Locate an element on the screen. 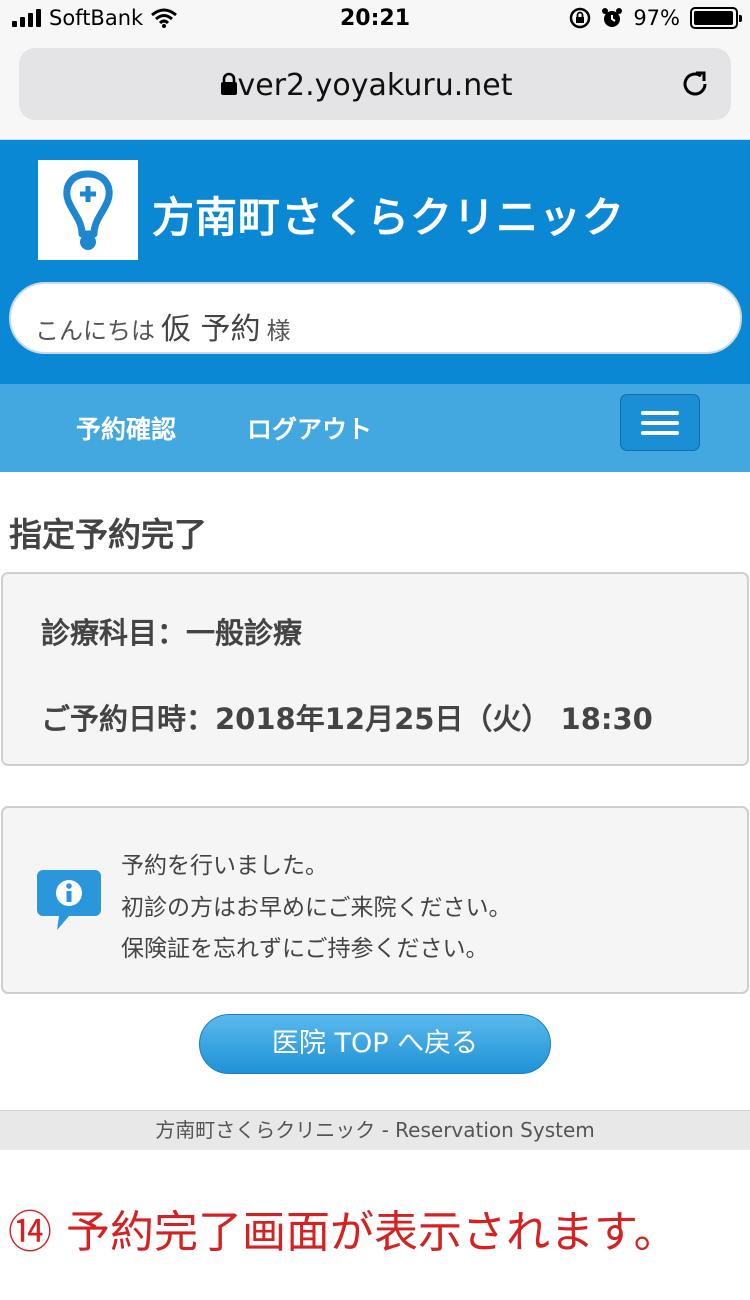 The image size is (750, 1300). message-line: 予約を行いました。 is located at coordinates (224, 866).